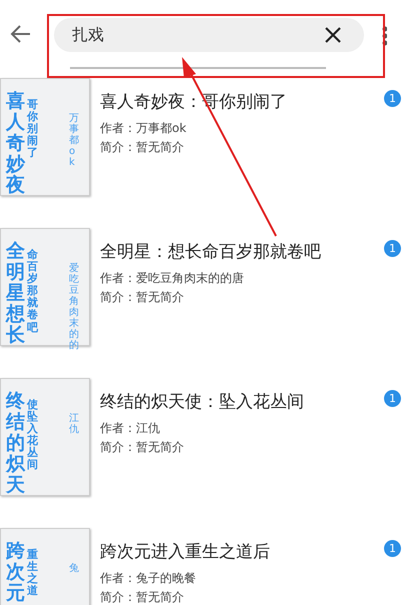 Image resolution: width=417 pixels, height=605 pixels. What do you see at coordinates (144, 128) in the screenshot?
I see `book-author: 作者：万事都ok` at bounding box center [144, 128].